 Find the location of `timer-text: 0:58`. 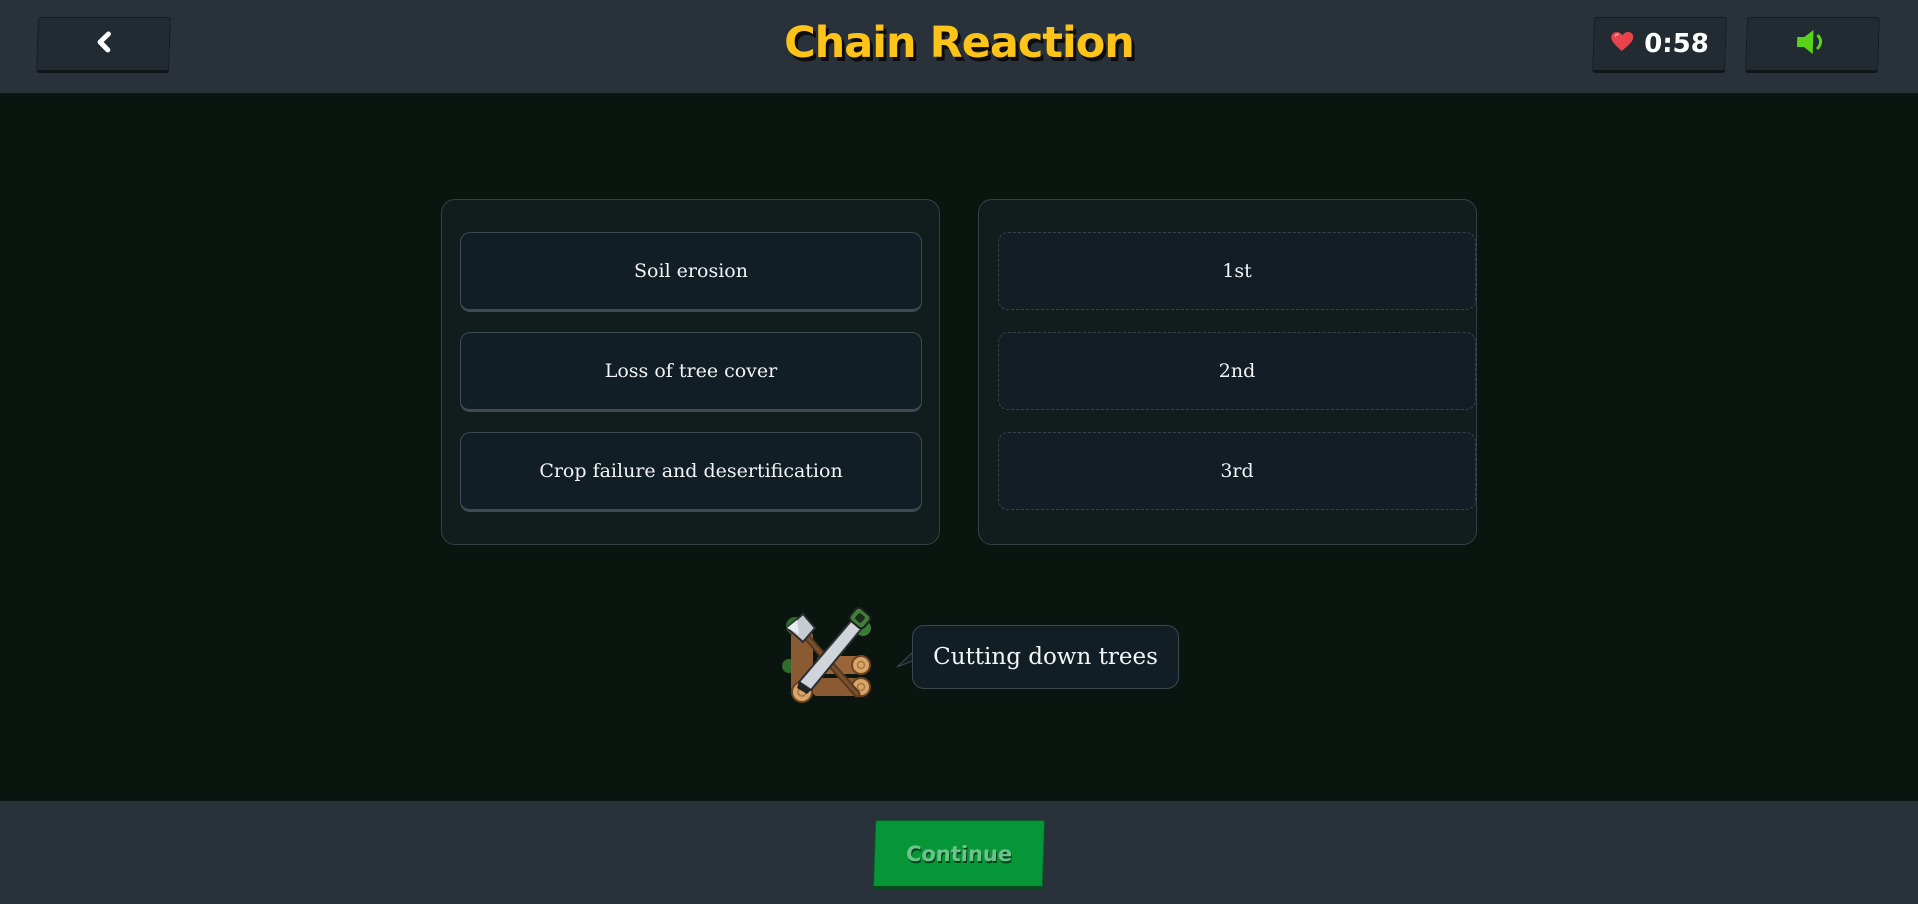

timer-text: 0:58 is located at coordinates (1676, 44).